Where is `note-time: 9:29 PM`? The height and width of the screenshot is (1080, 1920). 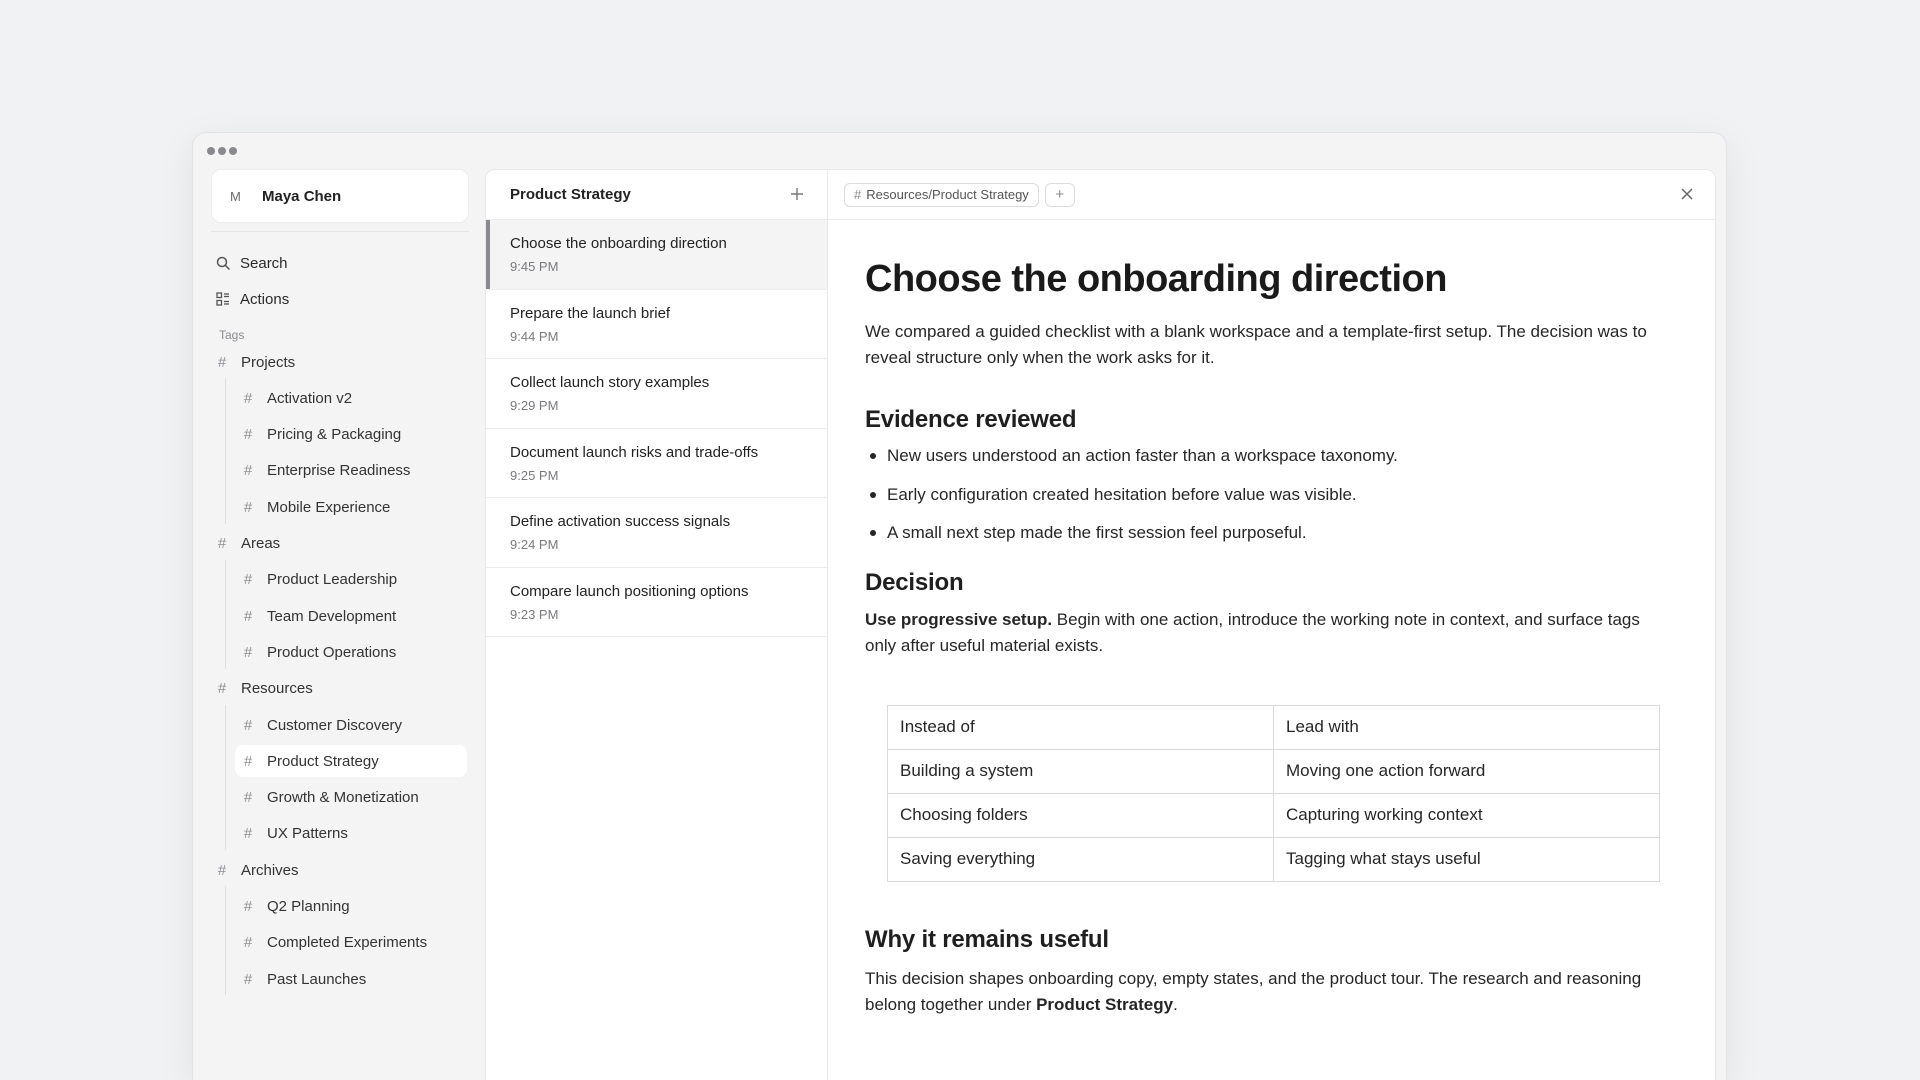
note-time: 9:29 PM is located at coordinates (534, 405).